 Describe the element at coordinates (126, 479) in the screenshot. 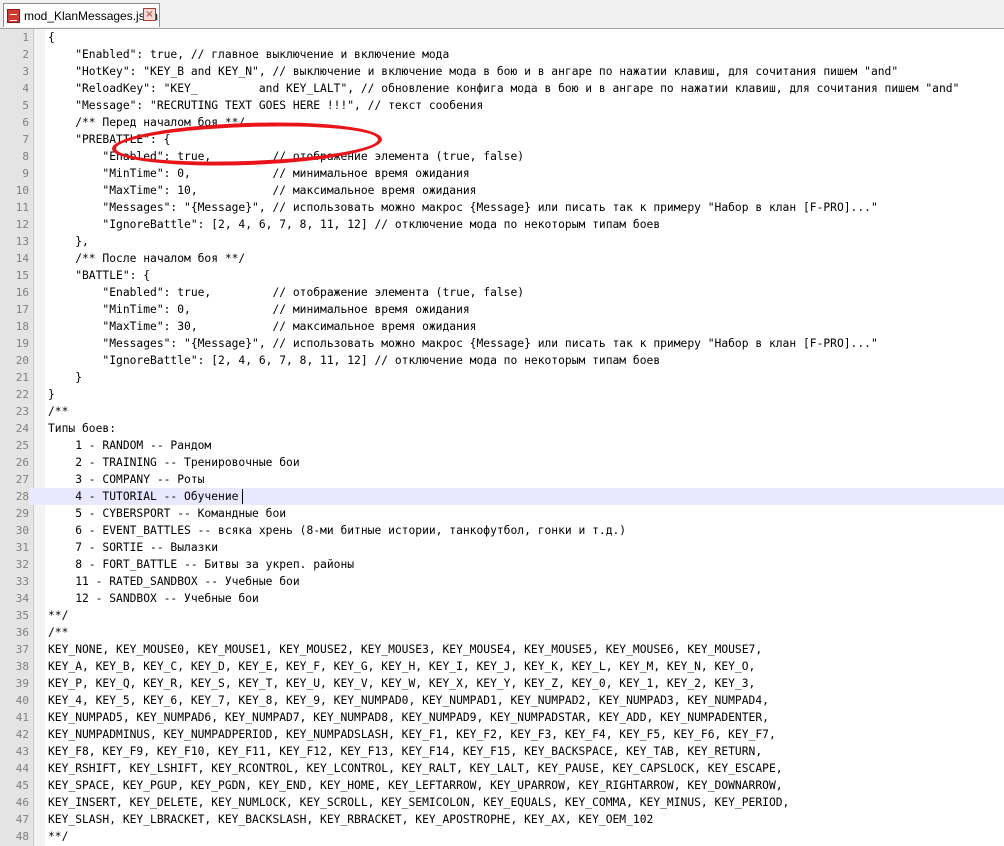

I see `code-text: 3 - COMPANY -- Роты` at that location.